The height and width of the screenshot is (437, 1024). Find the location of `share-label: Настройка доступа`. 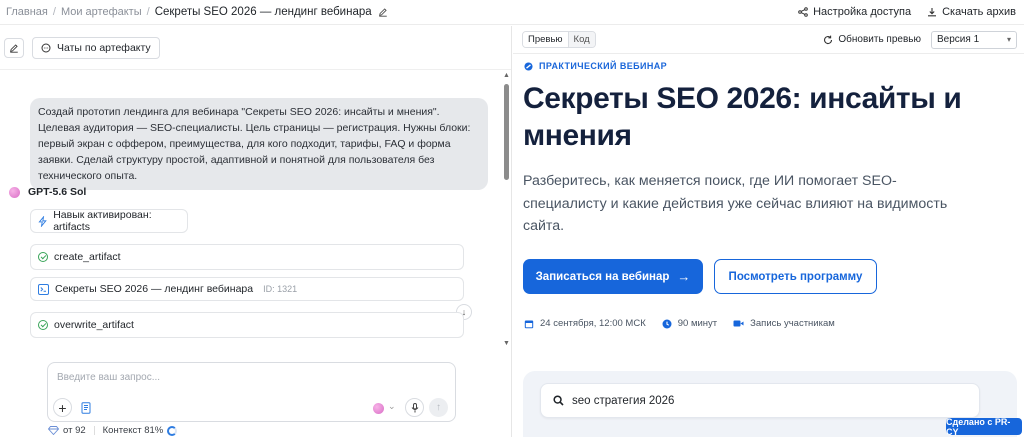

share-label: Настройка доступа is located at coordinates (862, 12).